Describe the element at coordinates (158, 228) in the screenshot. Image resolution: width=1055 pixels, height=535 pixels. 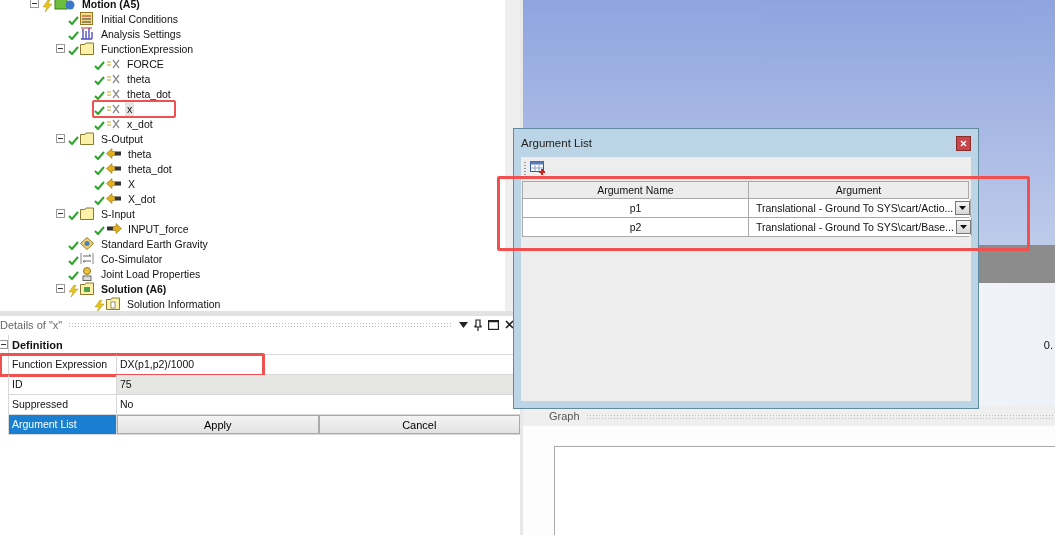
I see `tree-item: INPUT_force` at that location.